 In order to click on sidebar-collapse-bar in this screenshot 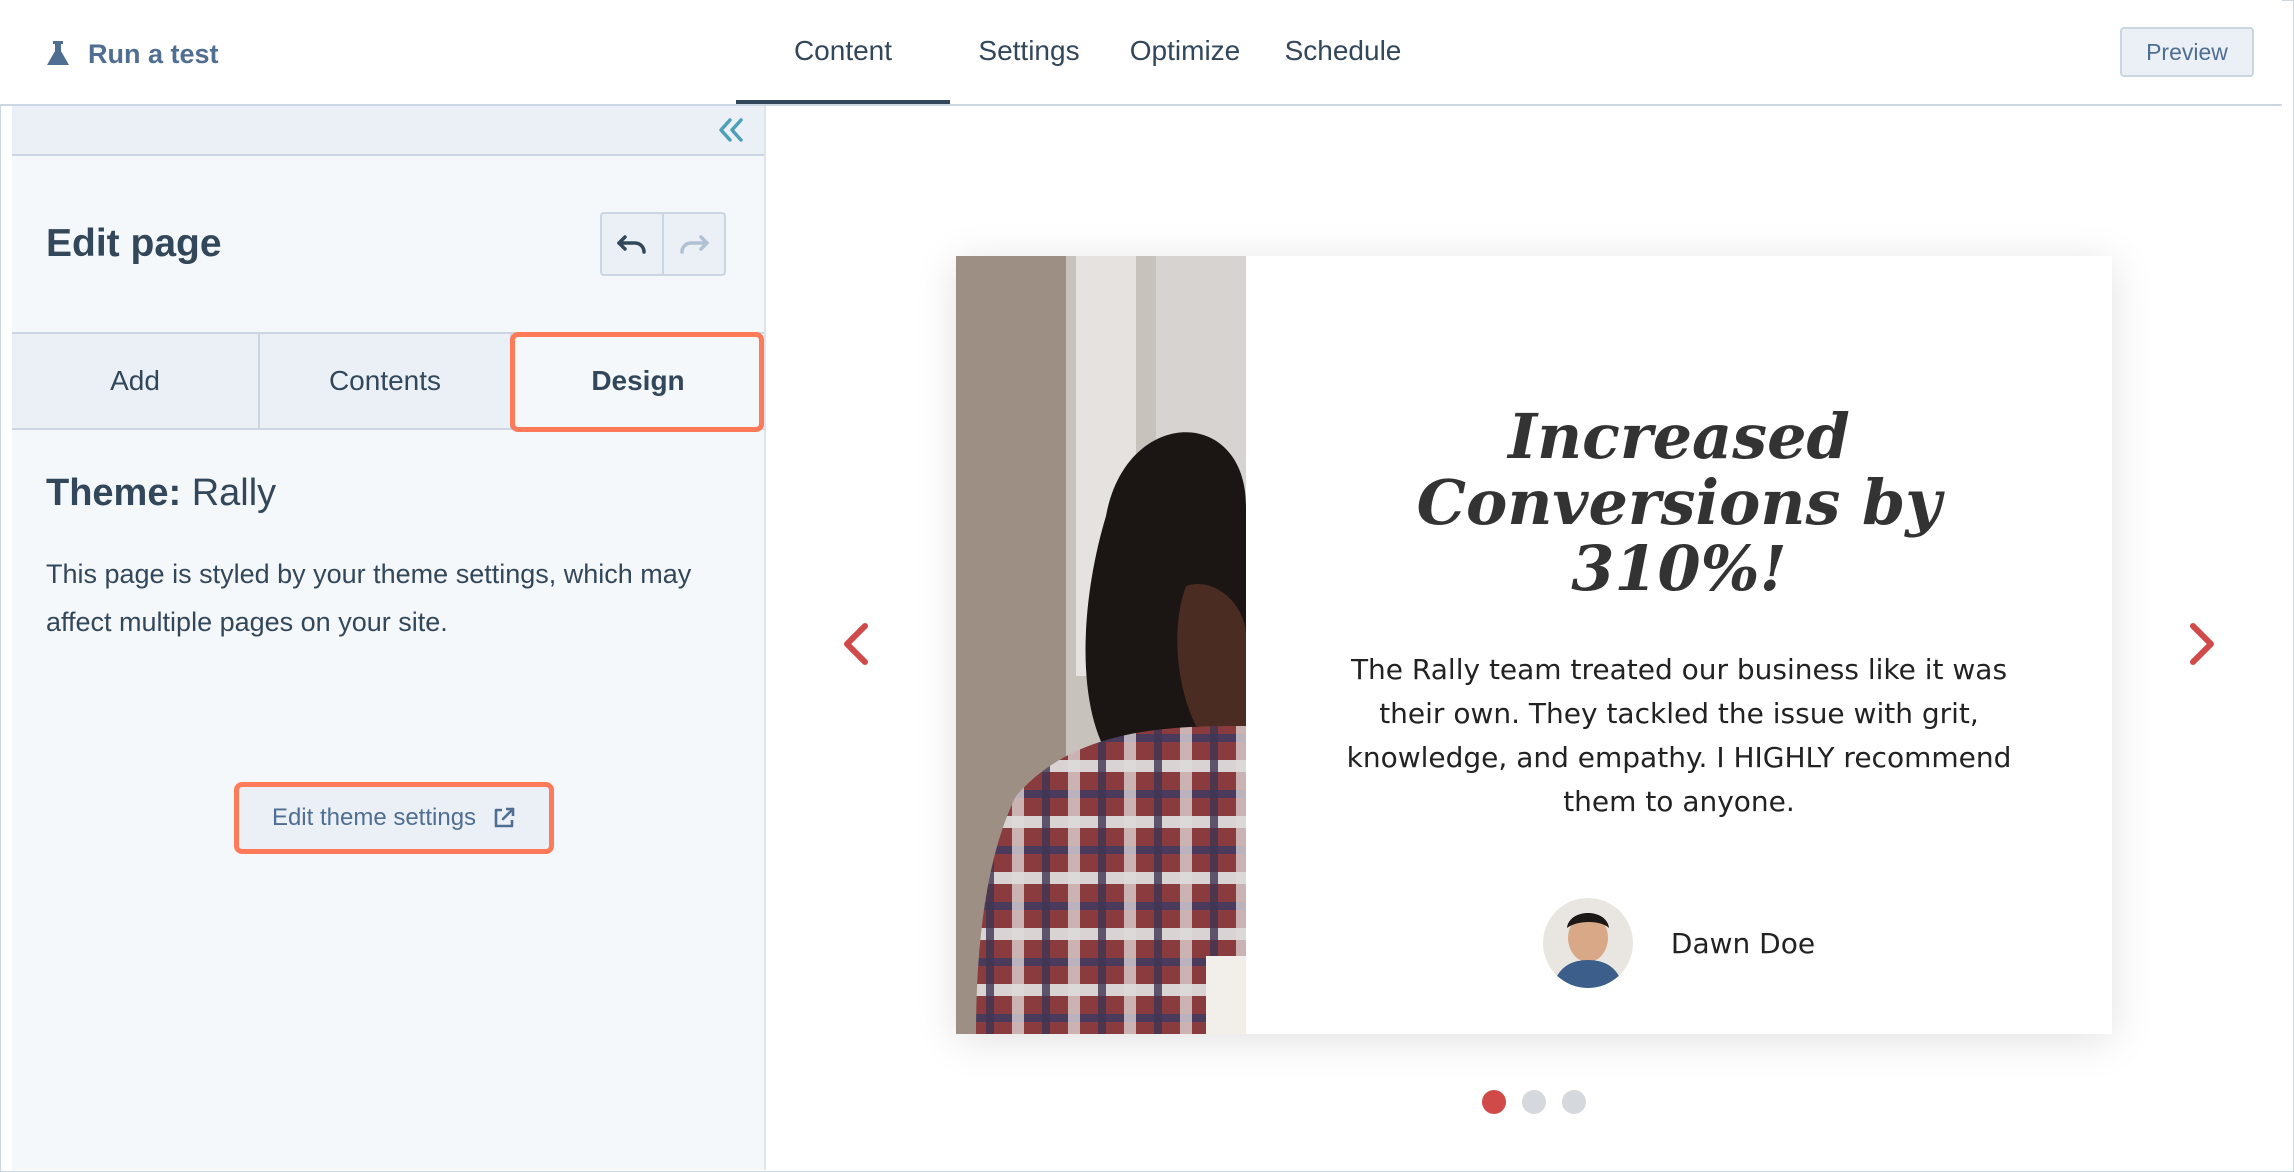, I will do `click(388, 131)`.